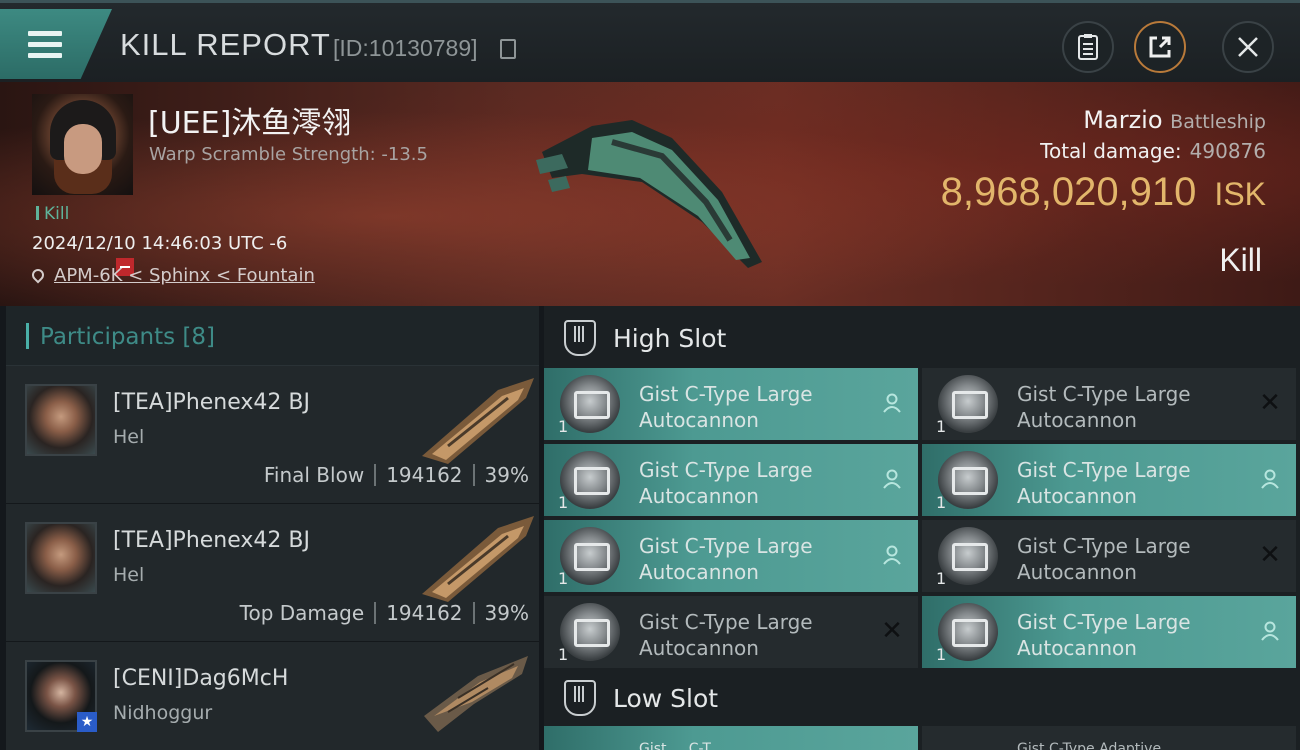  Describe the element at coordinates (45, 47) in the screenshot. I see `hamburger-icon` at that location.